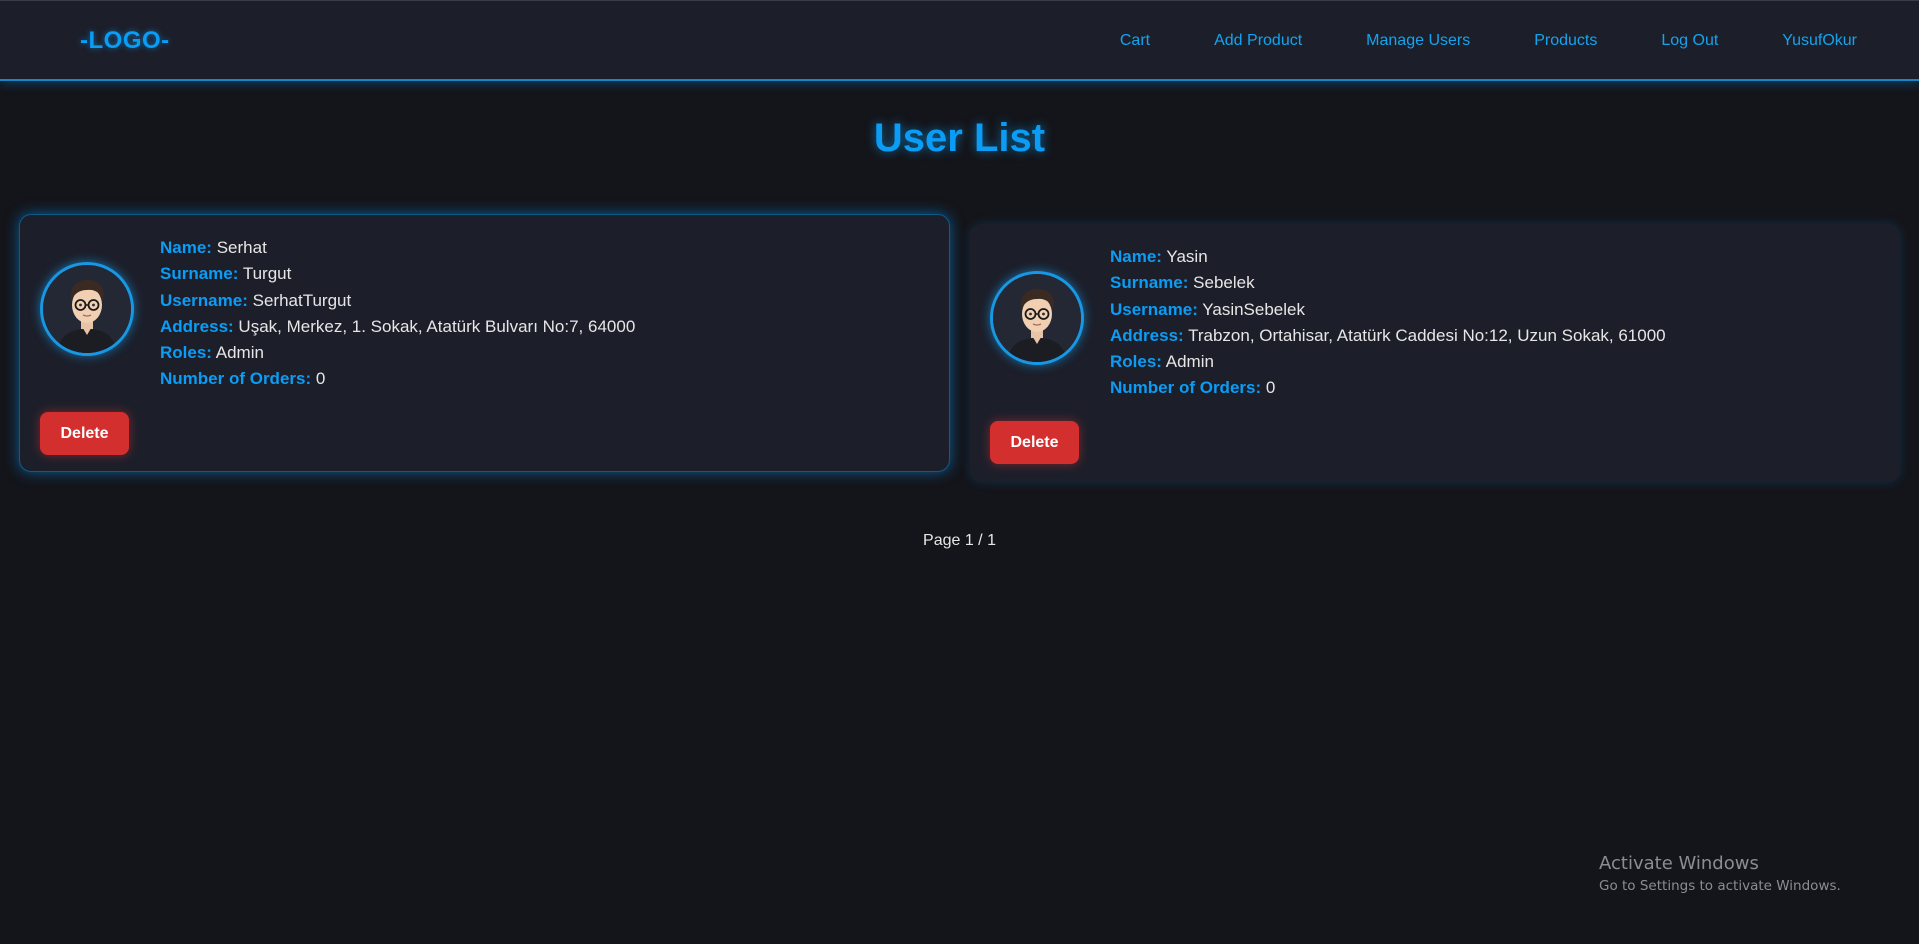  I want to click on user-username-row: Username: SerhatTurgut, so click(397, 301).